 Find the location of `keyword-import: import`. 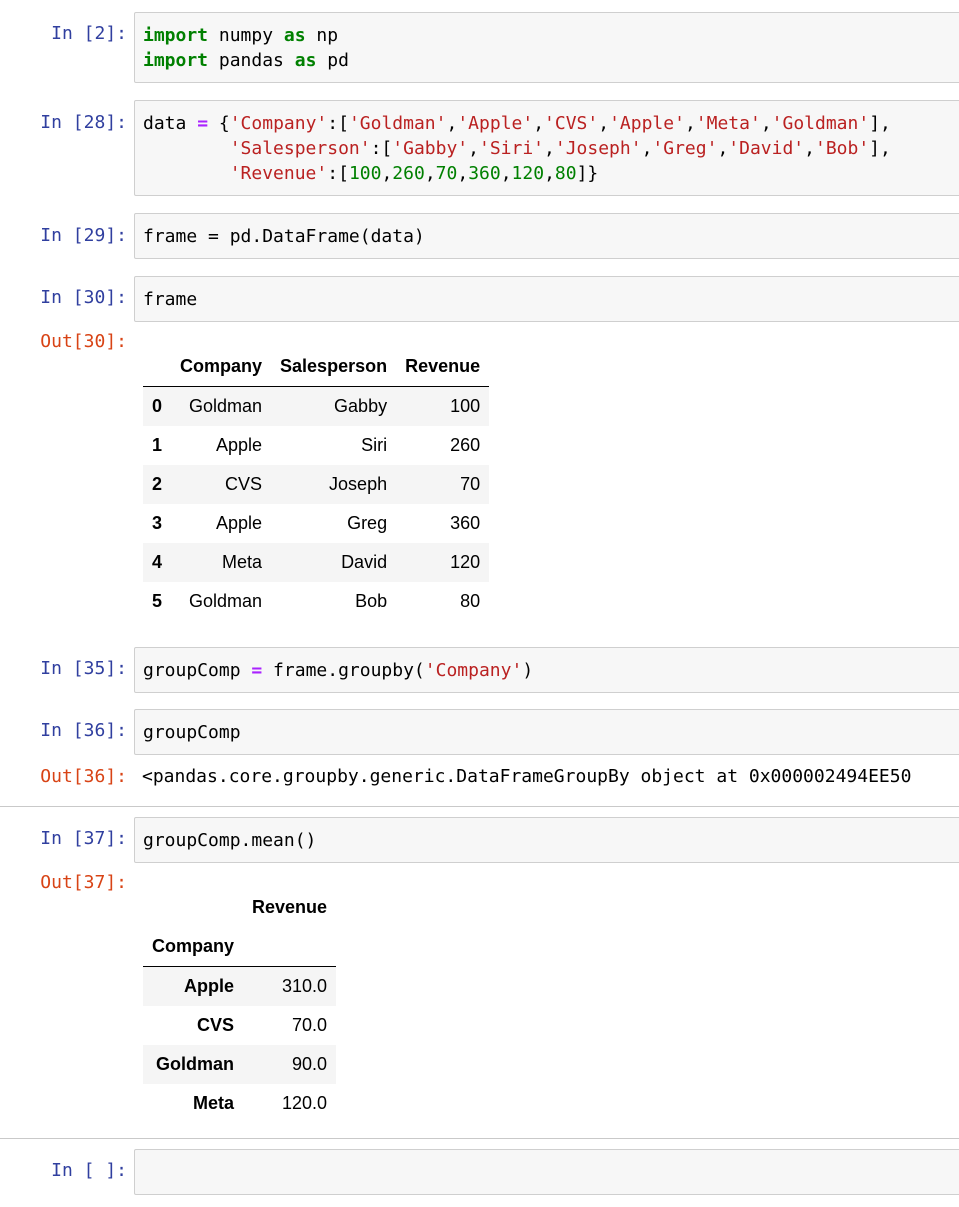

keyword-import: import is located at coordinates (176, 60).